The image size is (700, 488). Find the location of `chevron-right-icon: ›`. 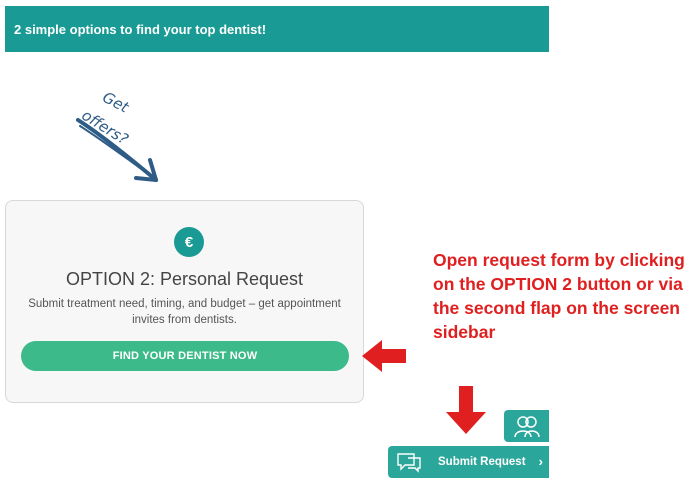

chevron-right-icon: › is located at coordinates (540, 461).